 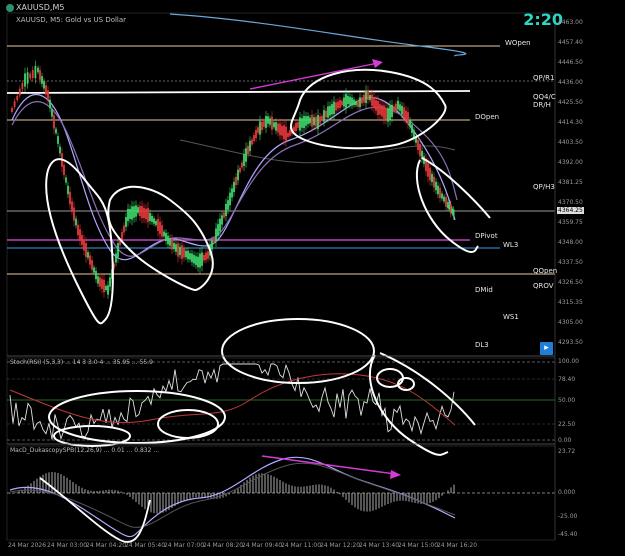 What do you see at coordinates (10, 8) in the screenshot?
I see `symbol-icon` at bounding box center [10, 8].